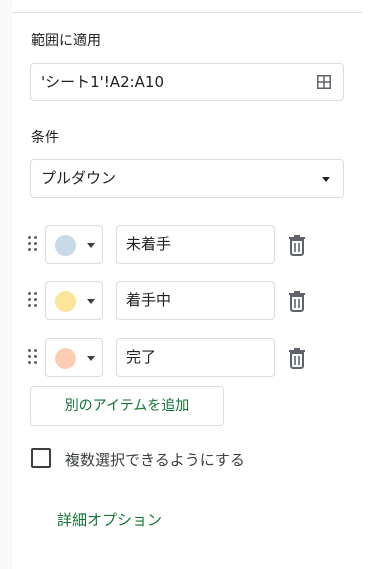 The width and height of the screenshot is (371, 569). I want to click on item-value: 着手中, so click(149, 300).